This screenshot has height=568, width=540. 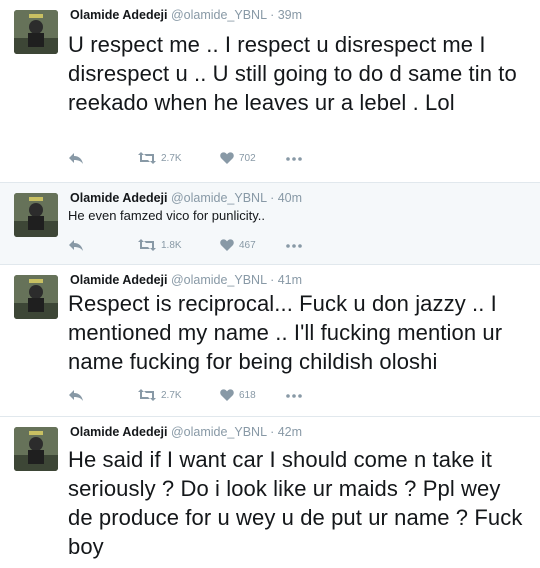 I want to click on tweet-header: Olamide Adedeji @olamide_YBNL · 42m, so click(x=186, y=432).